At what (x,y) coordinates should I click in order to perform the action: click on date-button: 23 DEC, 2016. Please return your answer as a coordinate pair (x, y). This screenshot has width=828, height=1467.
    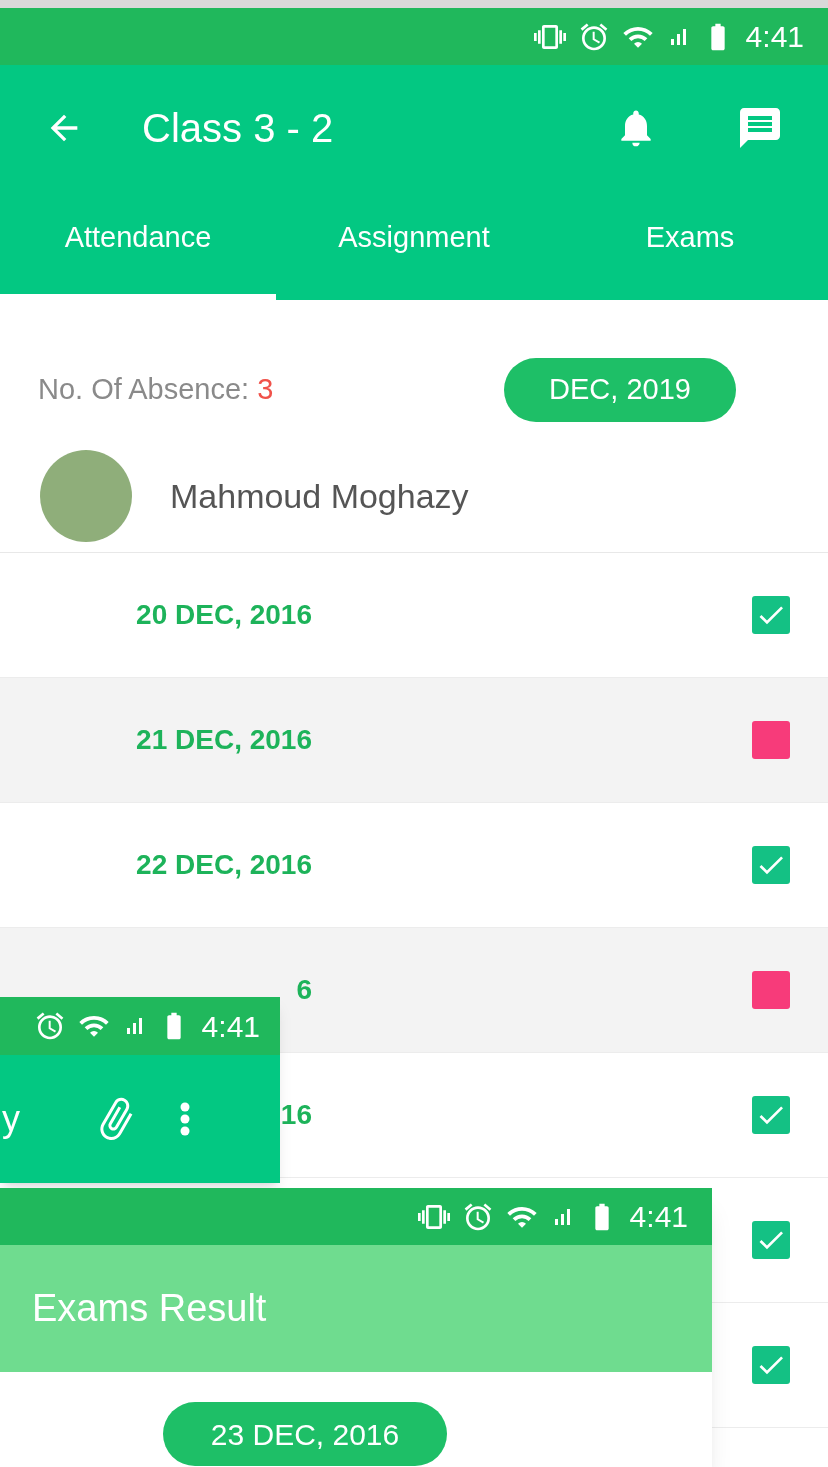
    Looking at the image, I should click on (305, 1434).